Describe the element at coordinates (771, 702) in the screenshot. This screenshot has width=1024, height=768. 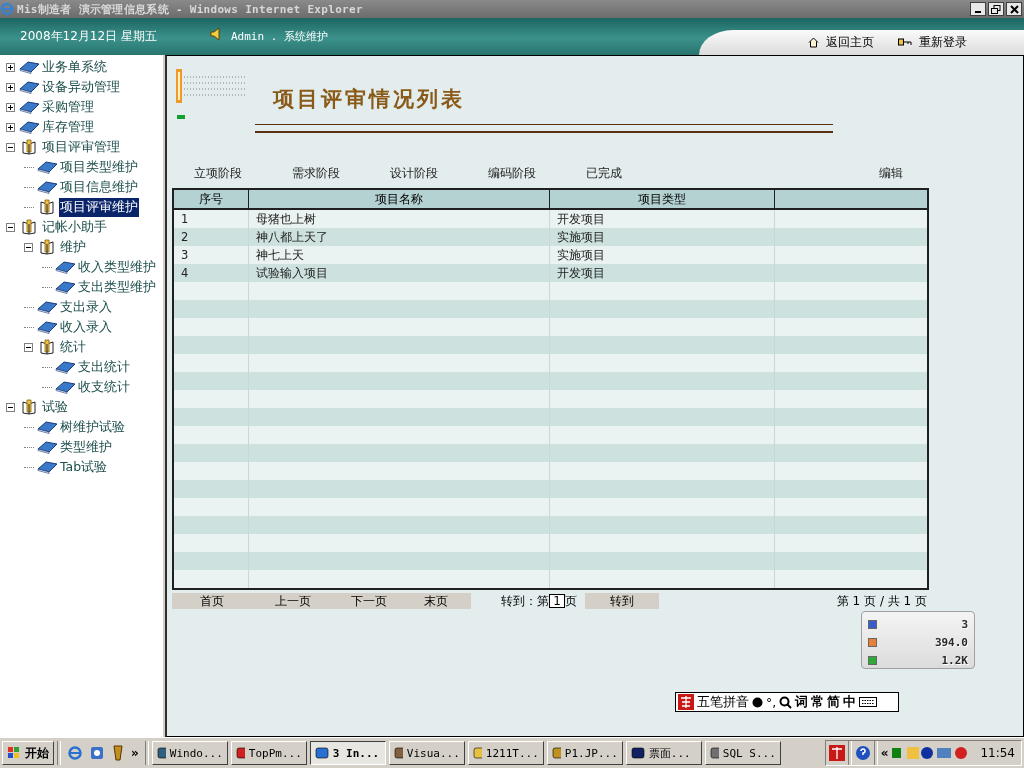
I see `punctuation-label: °,` at that location.